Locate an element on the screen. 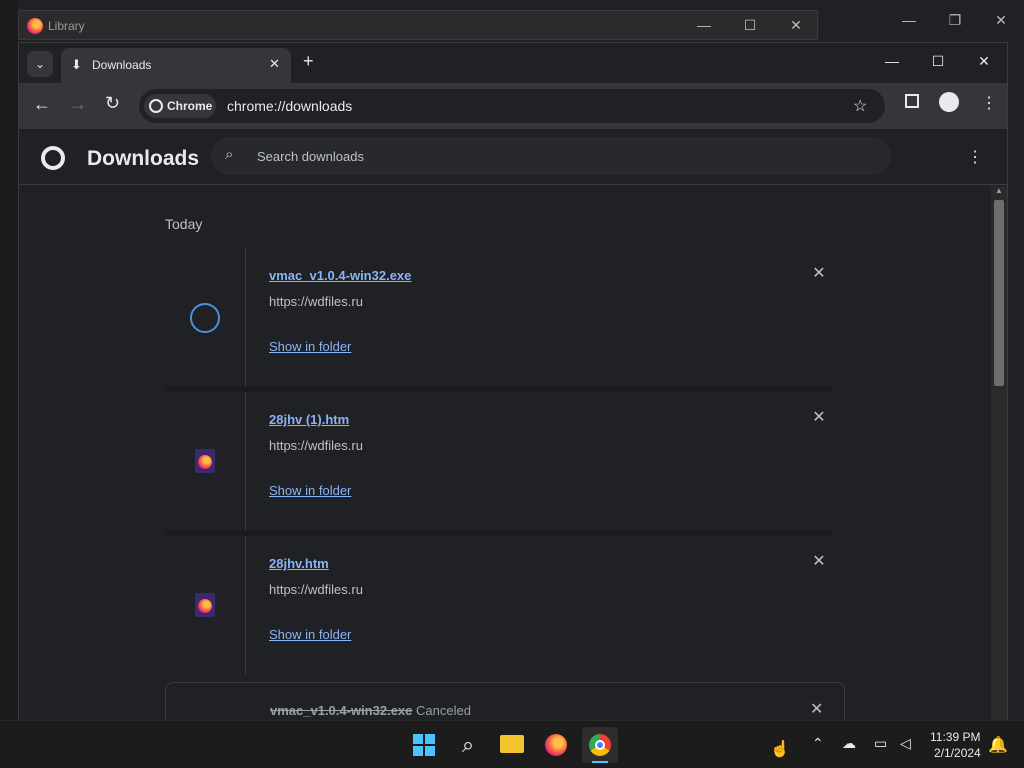  chrome-minimize-button: — is located at coordinates (892, 61).